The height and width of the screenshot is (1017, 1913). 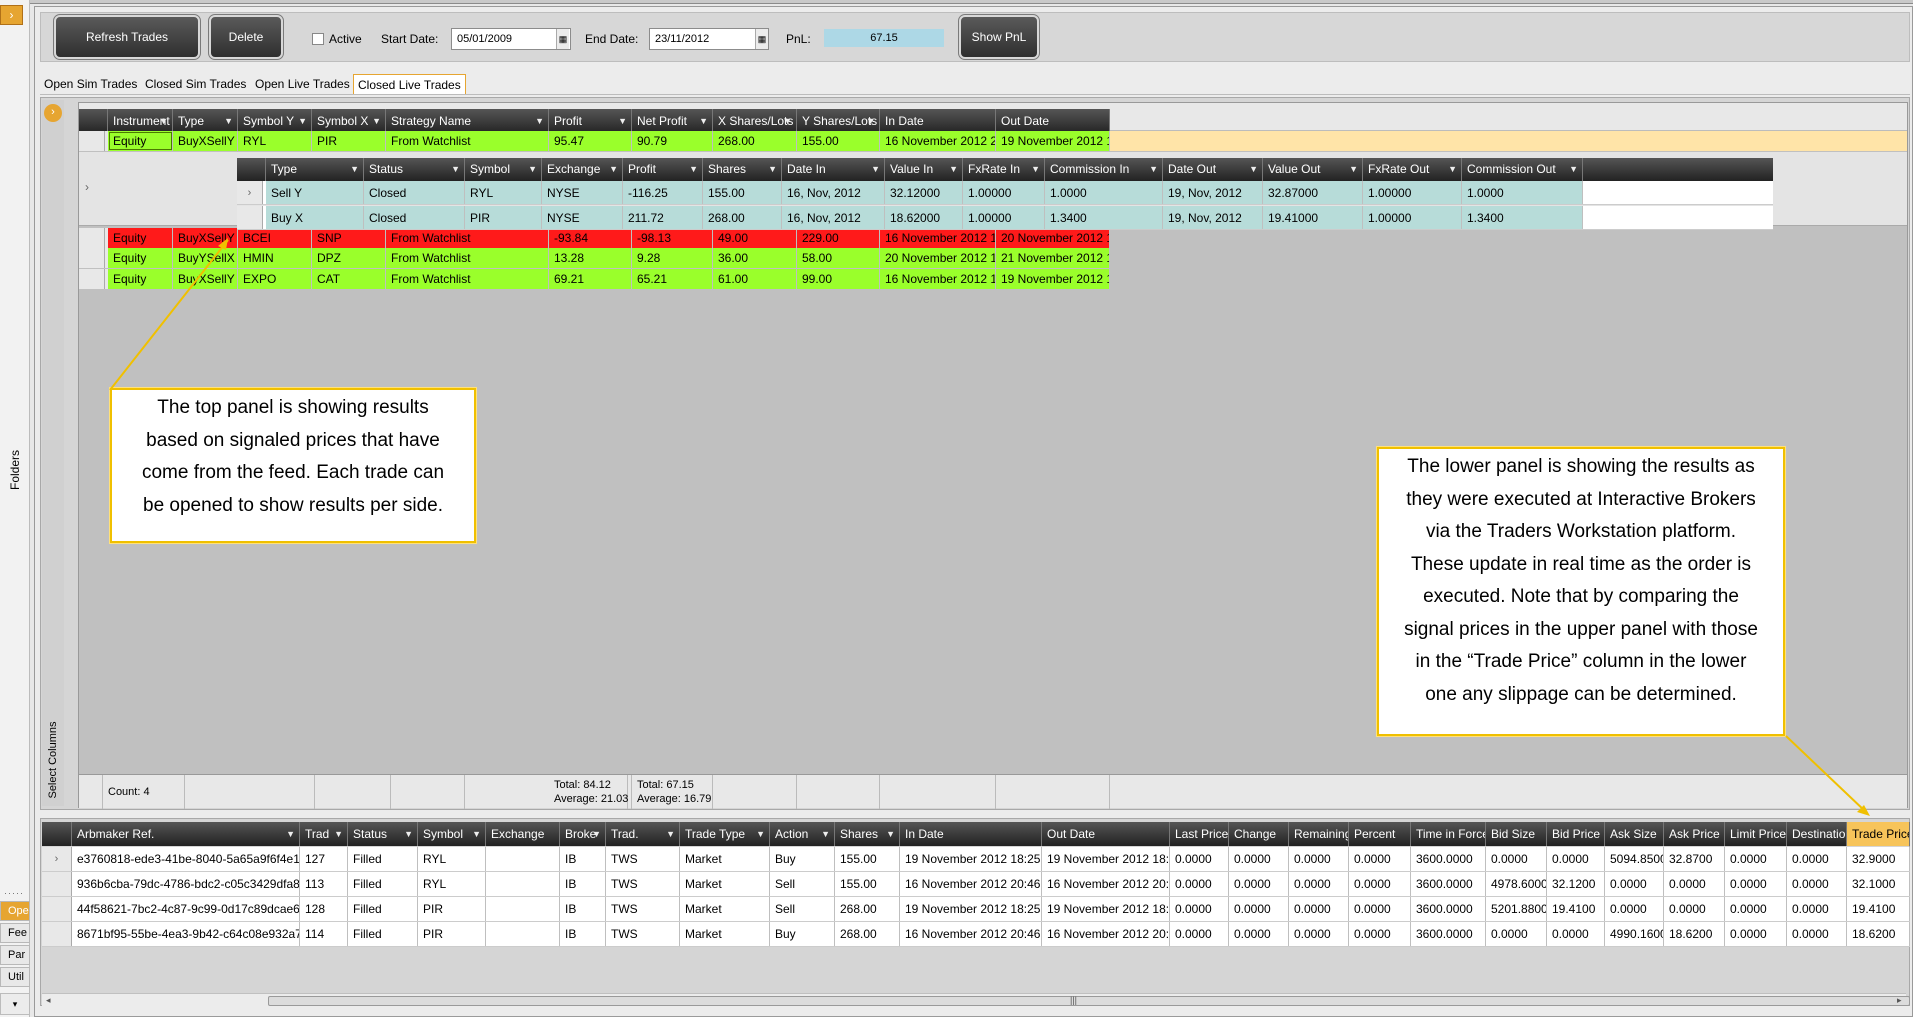 I want to click on detail-header-value-out: Value Out ▼, so click(x=1313, y=169).